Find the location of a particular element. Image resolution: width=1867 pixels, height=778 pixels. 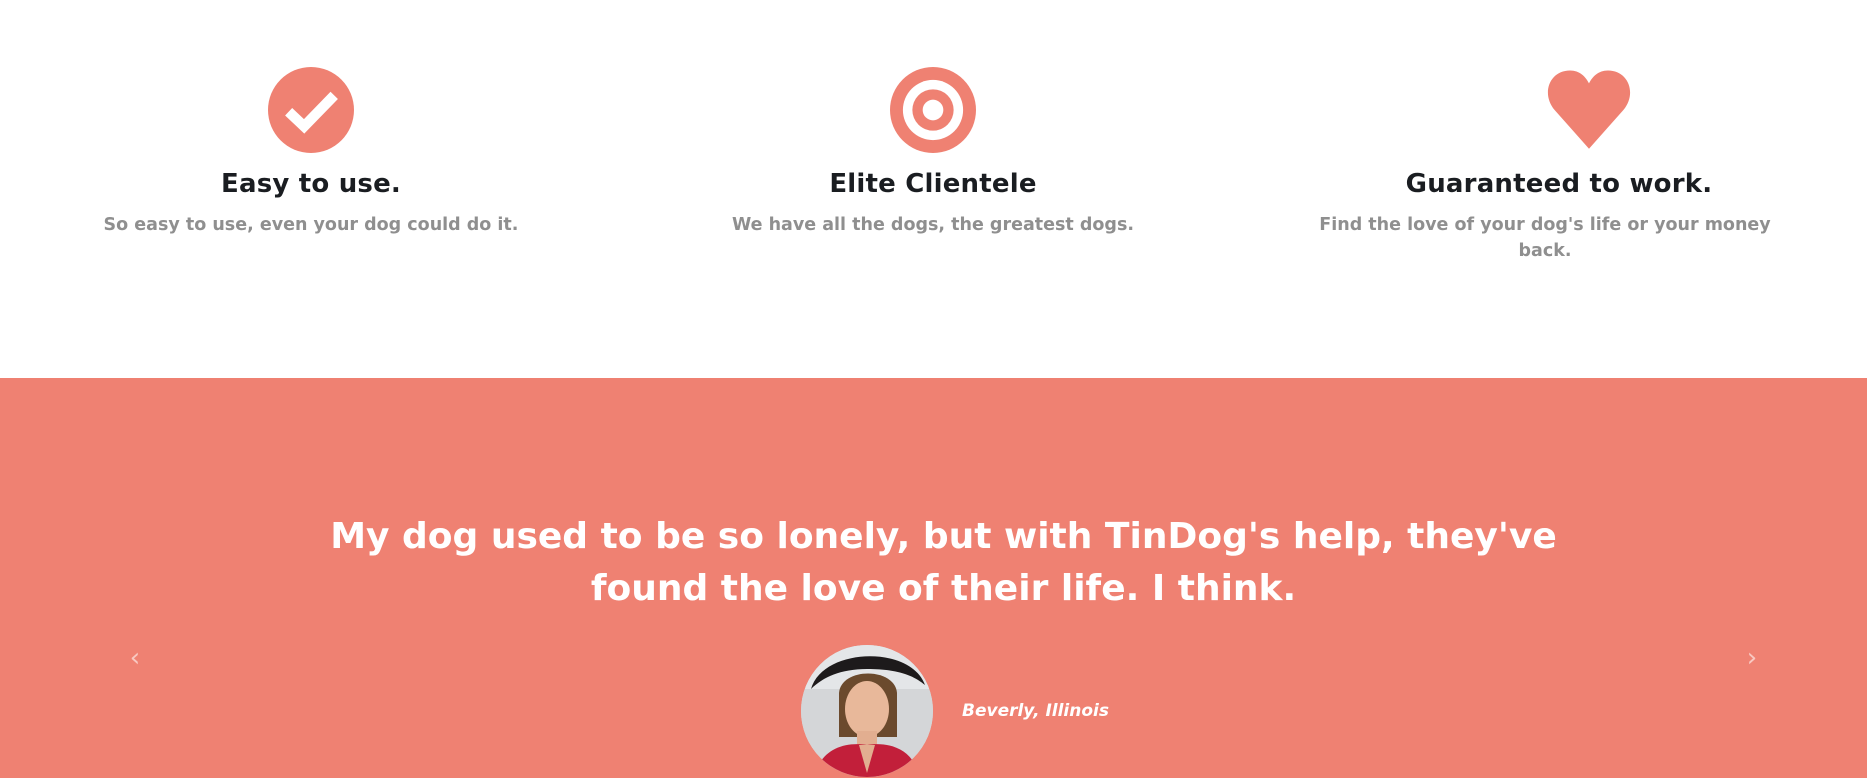

bullseye-icon is located at coordinates (933, 110).